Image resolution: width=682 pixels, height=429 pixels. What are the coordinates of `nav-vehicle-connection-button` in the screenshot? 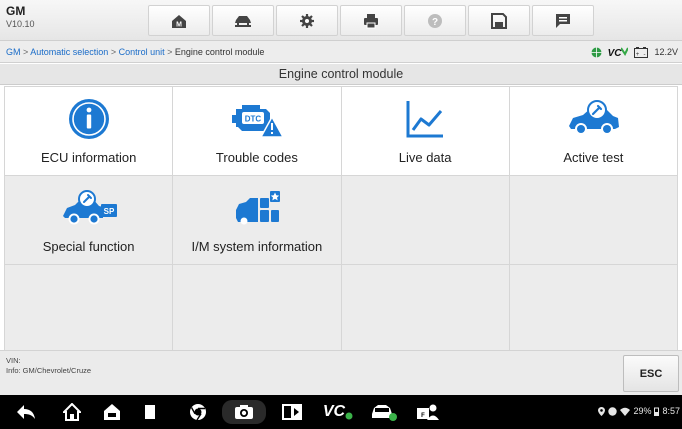 It's located at (384, 412).